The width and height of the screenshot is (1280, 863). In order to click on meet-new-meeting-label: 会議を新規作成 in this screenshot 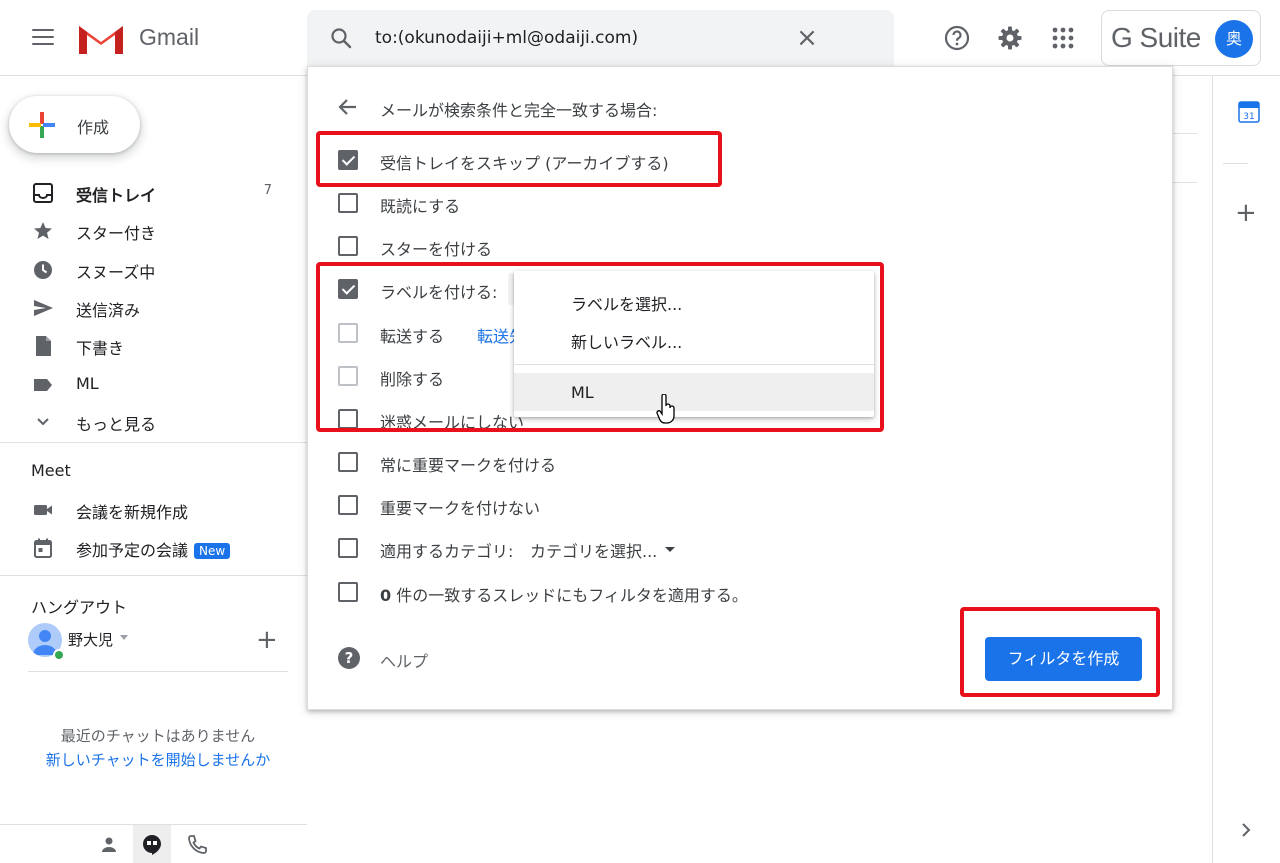, I will do `click(132, 512)`.